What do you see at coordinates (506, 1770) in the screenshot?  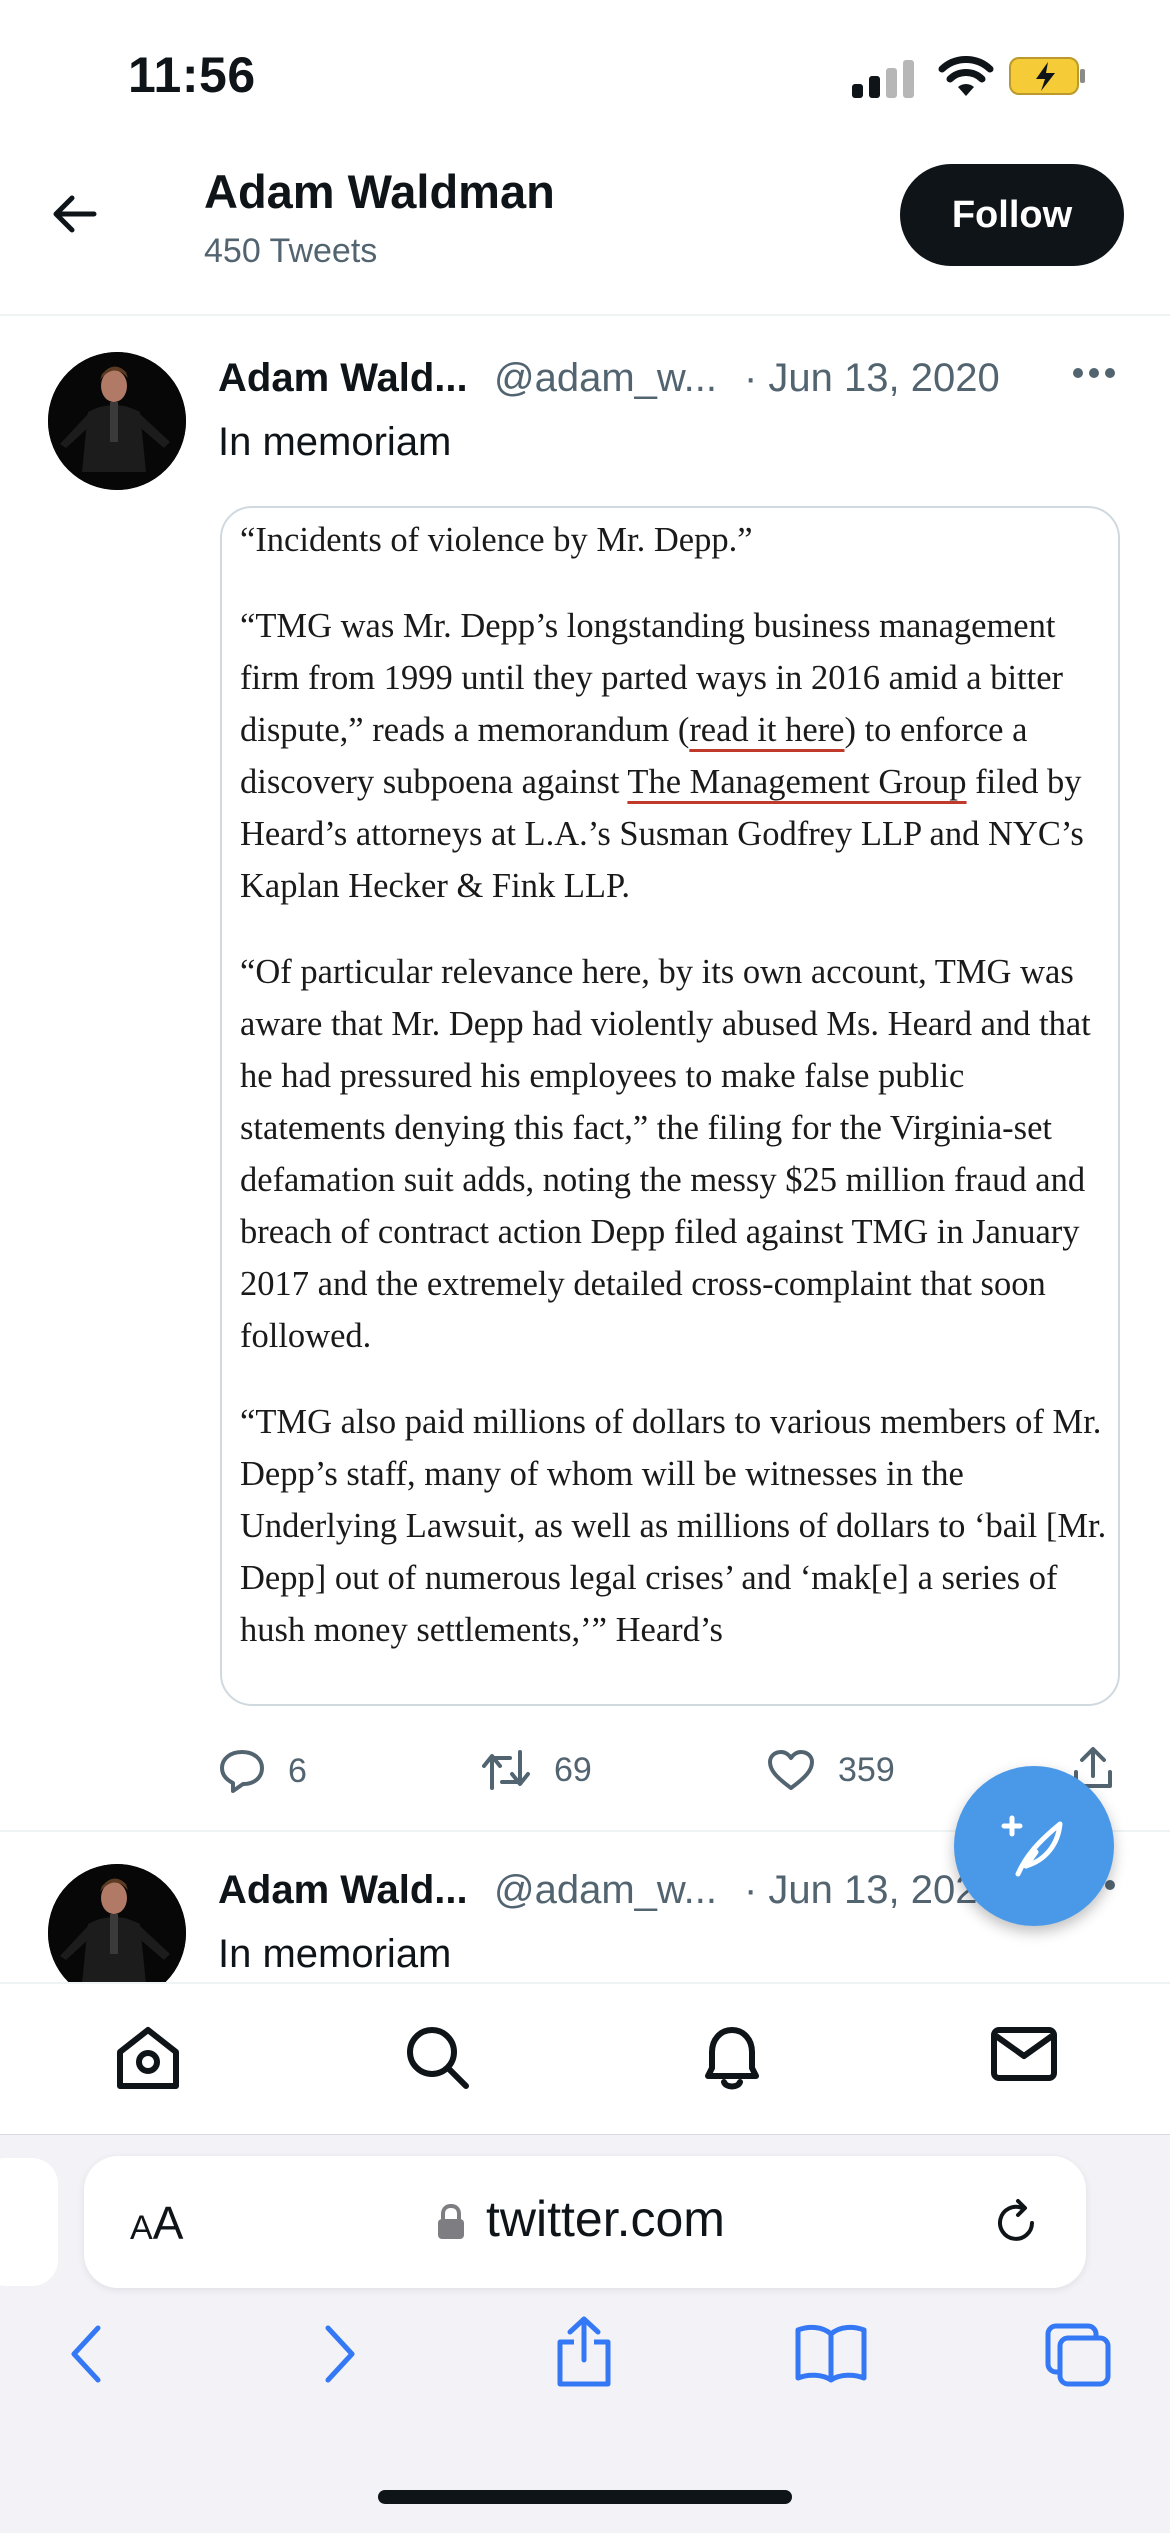 I see `retweet-icon` at bounding box center [506, 1770].